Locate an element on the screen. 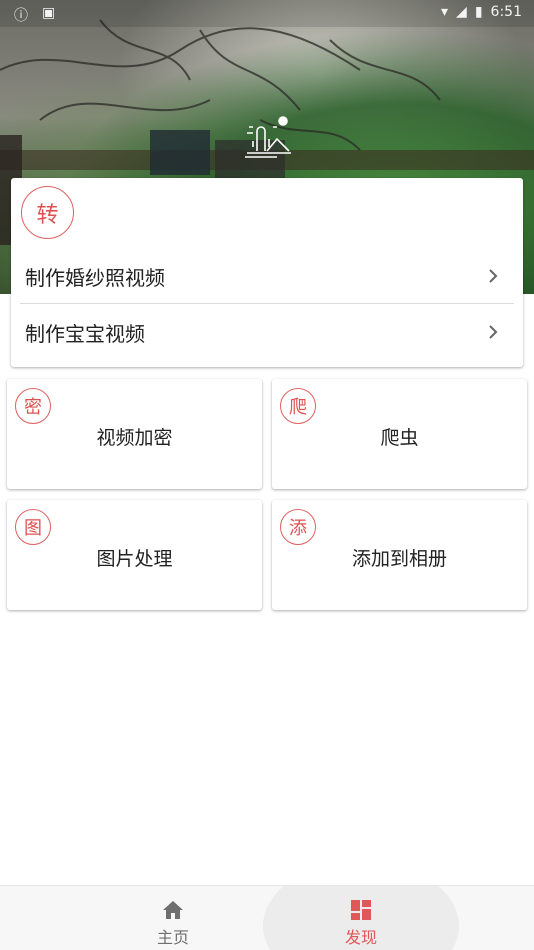 The image size is (534, 950). tile-badge: 密 is located at coordinates (33, 406).